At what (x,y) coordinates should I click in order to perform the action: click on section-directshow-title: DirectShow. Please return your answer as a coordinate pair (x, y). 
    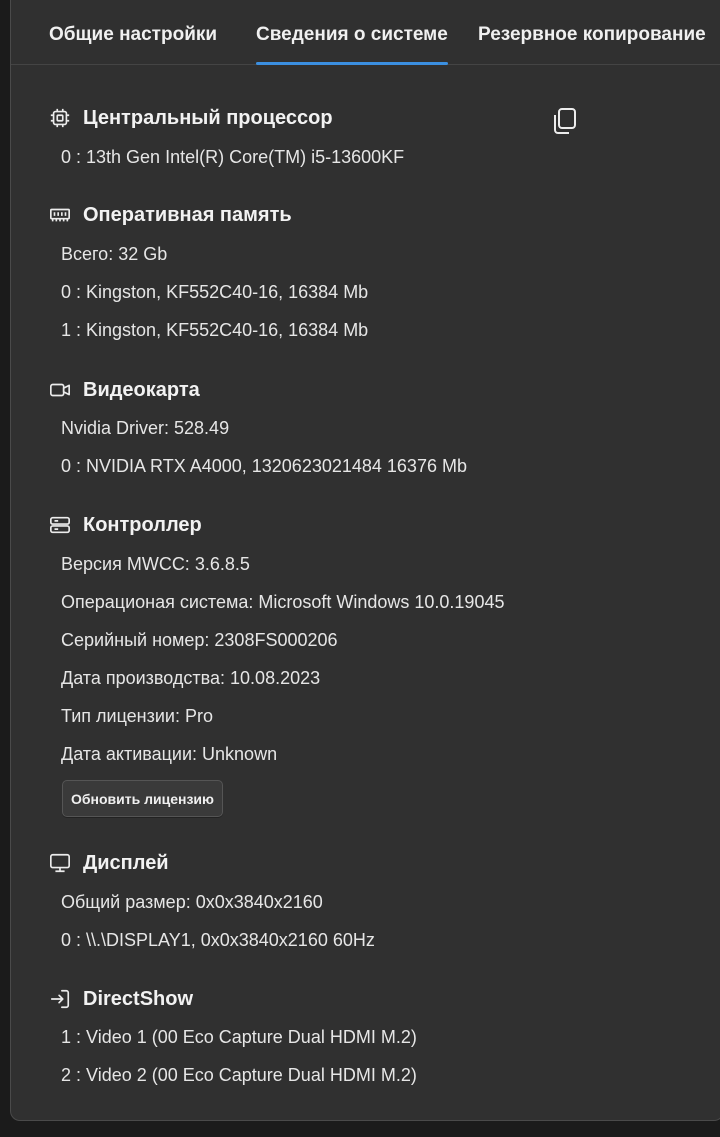
    Looking at the image, I should click on (138, 998).